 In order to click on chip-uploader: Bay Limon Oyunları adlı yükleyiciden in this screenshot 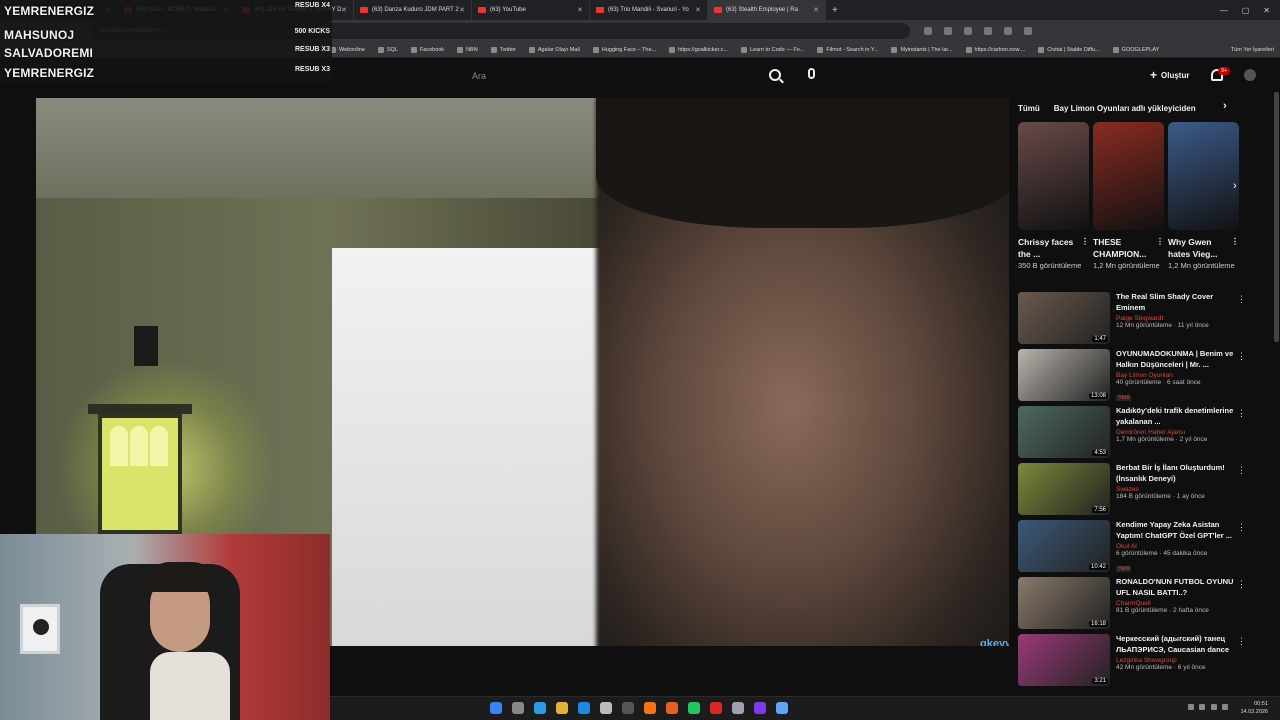, I will do `click(1125, 108)`.